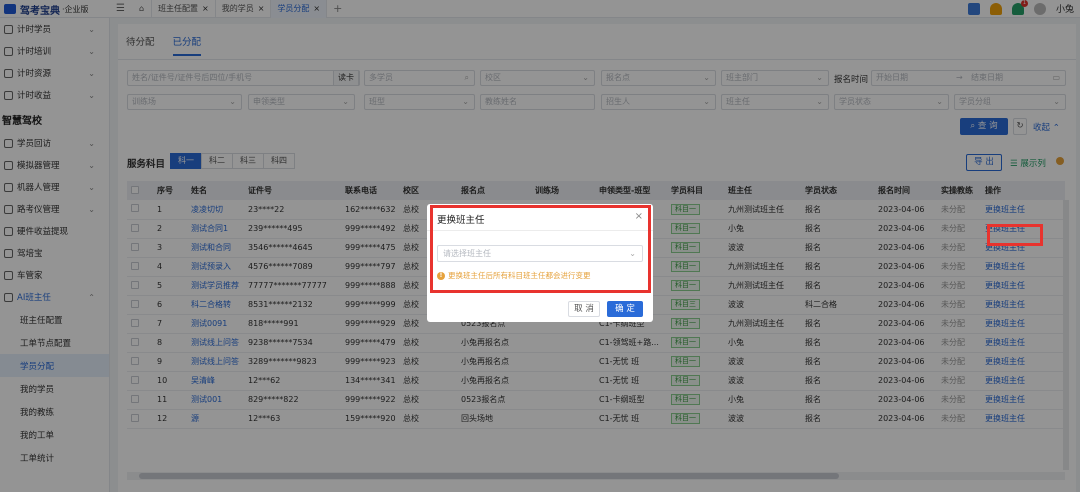 The height and width of the screenshot is (492, 1080). Describe the element at coordinates (1015, 235) in the screenshot. I see `highlight-box-operation` at that location.